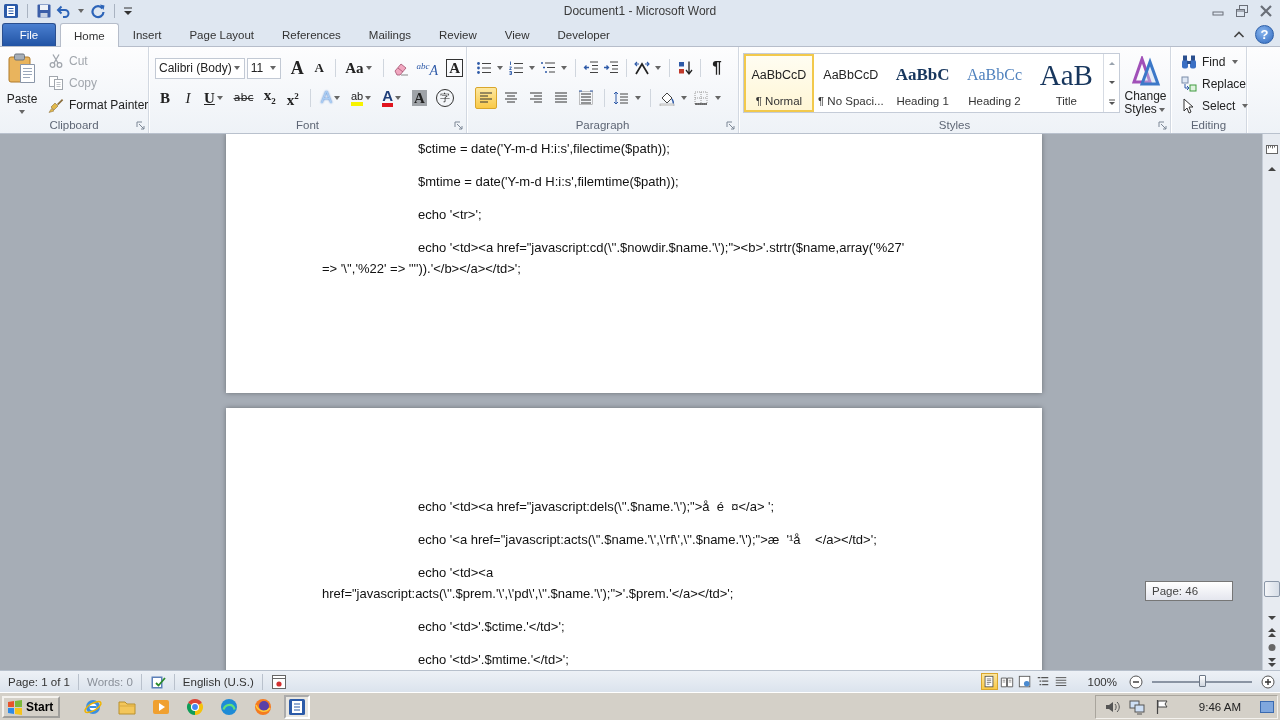 The height and width of the screenshot is (720, 1280). I want to click on ribbon-tab: Review, so click(458, 34).